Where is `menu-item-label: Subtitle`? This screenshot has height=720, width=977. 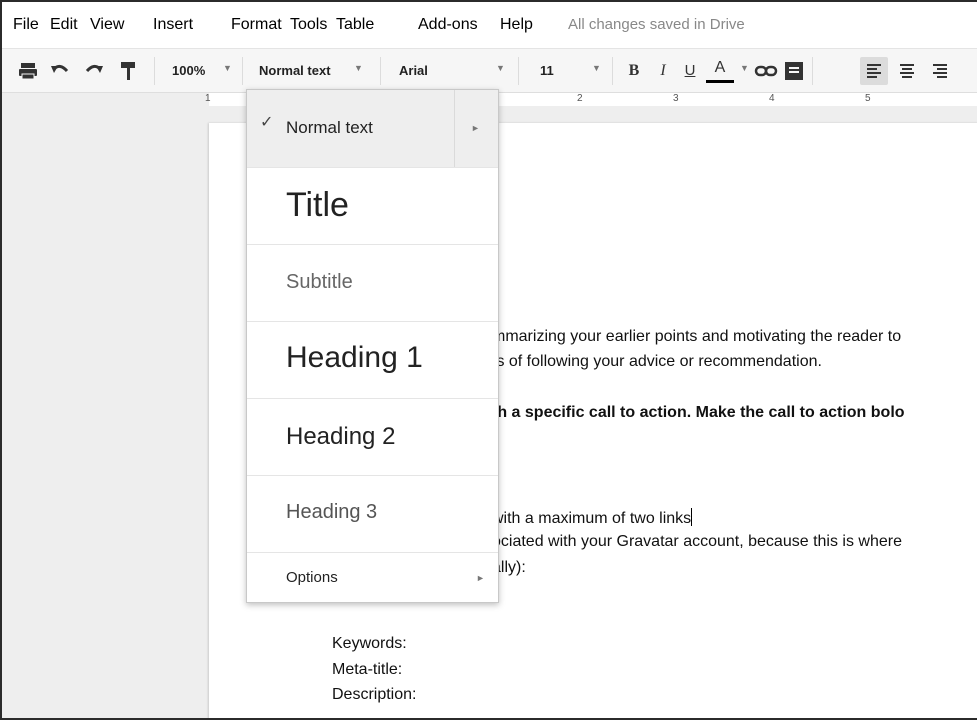
menu-item-label: Subtitle is located at coordinates (319, 282).